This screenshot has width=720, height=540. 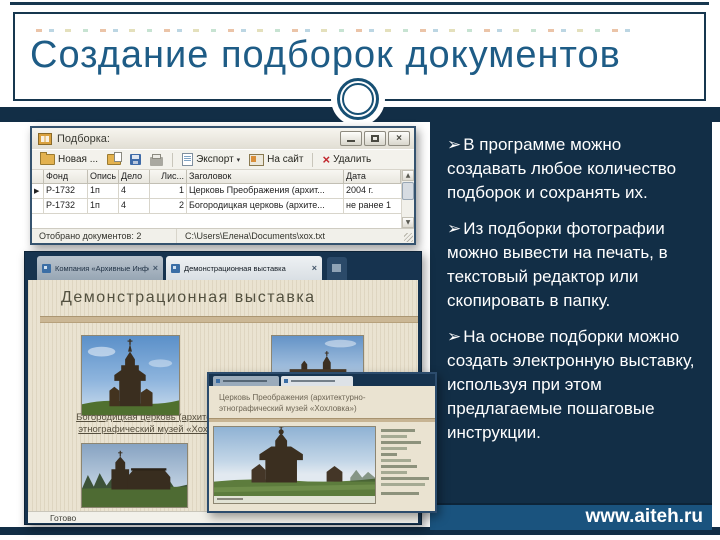 I want to click on save-button, so click(x=135, y=159).